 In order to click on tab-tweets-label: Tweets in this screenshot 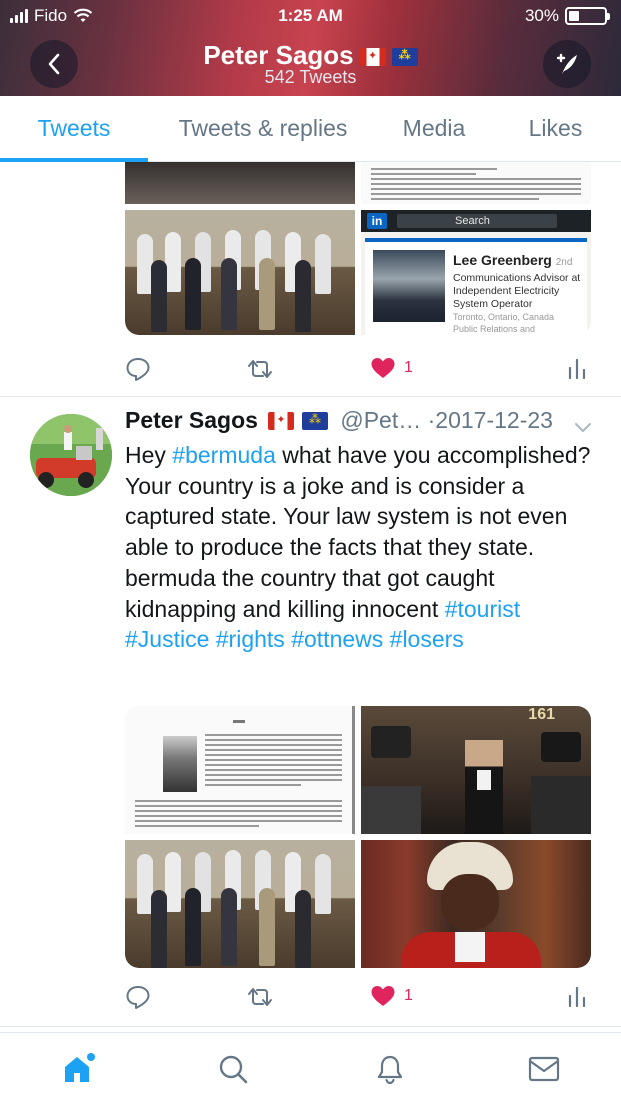, I will do `click(74, 128)`.